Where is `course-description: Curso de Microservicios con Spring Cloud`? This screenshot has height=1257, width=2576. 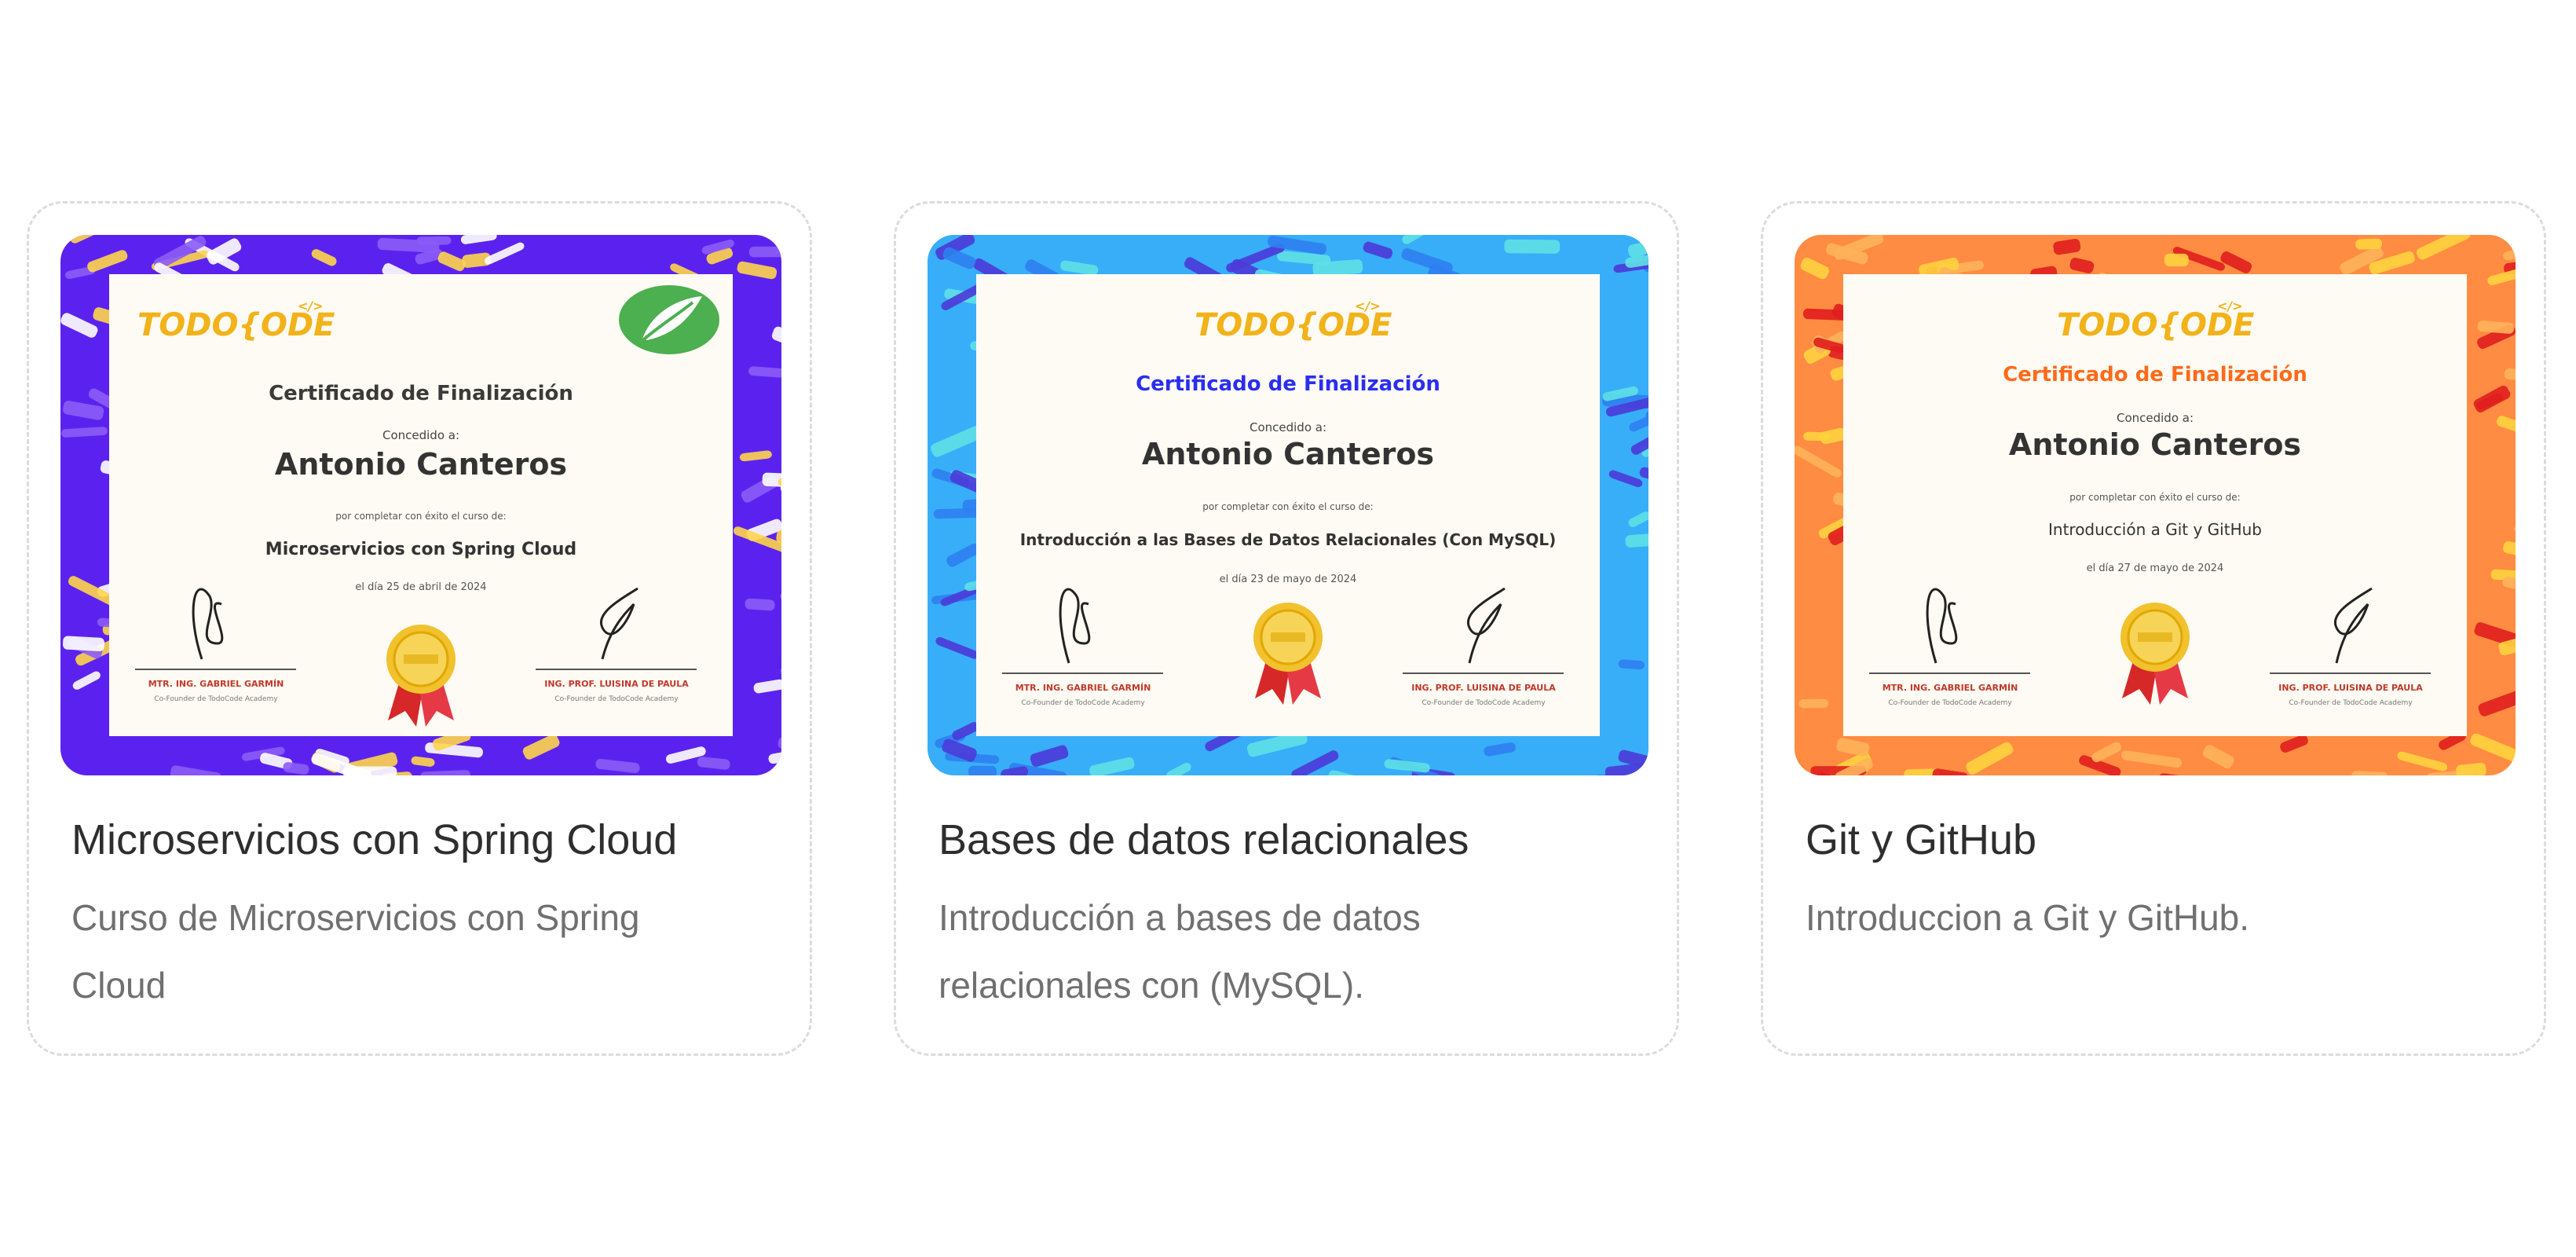
course-description: Curso de Microservicios con Spring Cloud is located at coordinates (355, 952).